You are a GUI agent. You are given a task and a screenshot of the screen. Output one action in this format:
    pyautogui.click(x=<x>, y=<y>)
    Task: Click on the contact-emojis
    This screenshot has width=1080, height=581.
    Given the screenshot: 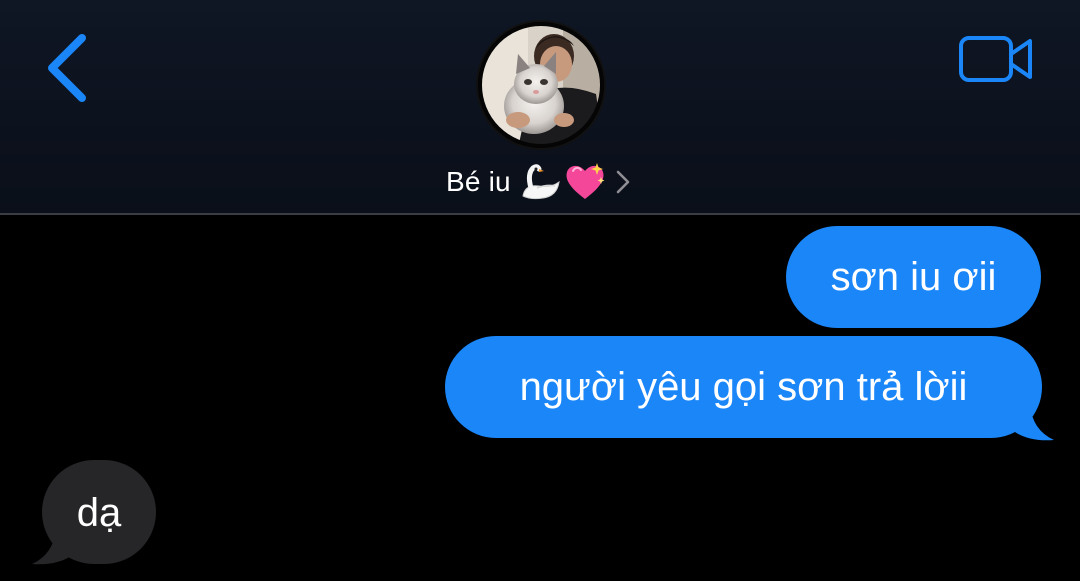 What is the action you would take?
    pyautogui.click(x=562, y=182)
    